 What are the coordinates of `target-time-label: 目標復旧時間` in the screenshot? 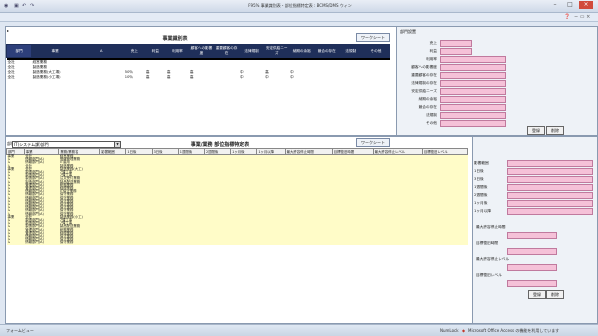 It's located at (487, 243).